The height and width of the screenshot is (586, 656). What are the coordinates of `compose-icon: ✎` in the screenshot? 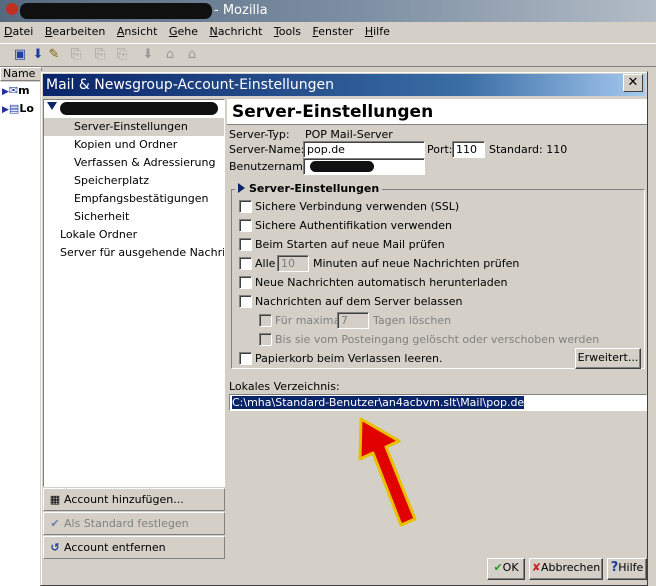 It's located at (54, 55).